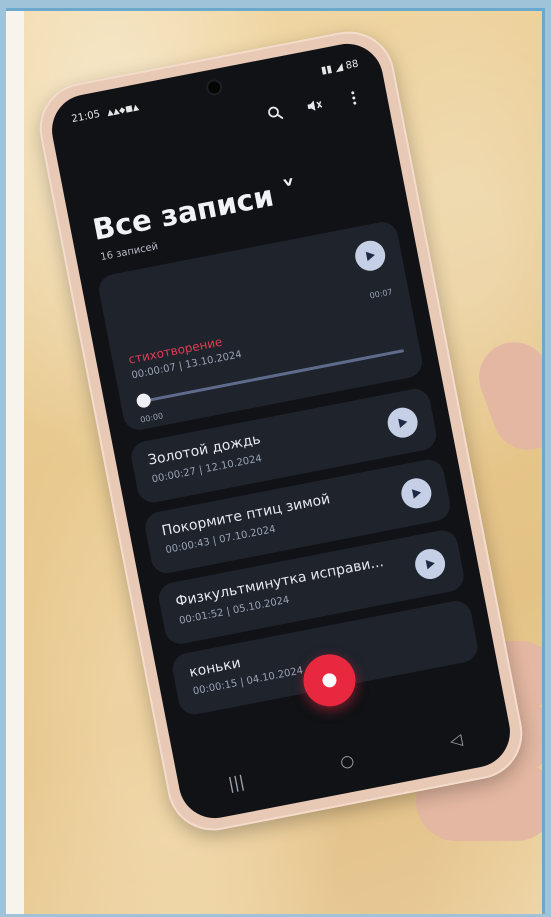  What do you see at coordinates (151, 418) in the screenshot?
I see `position-label: 00:00` at bounding box center [151, 418].